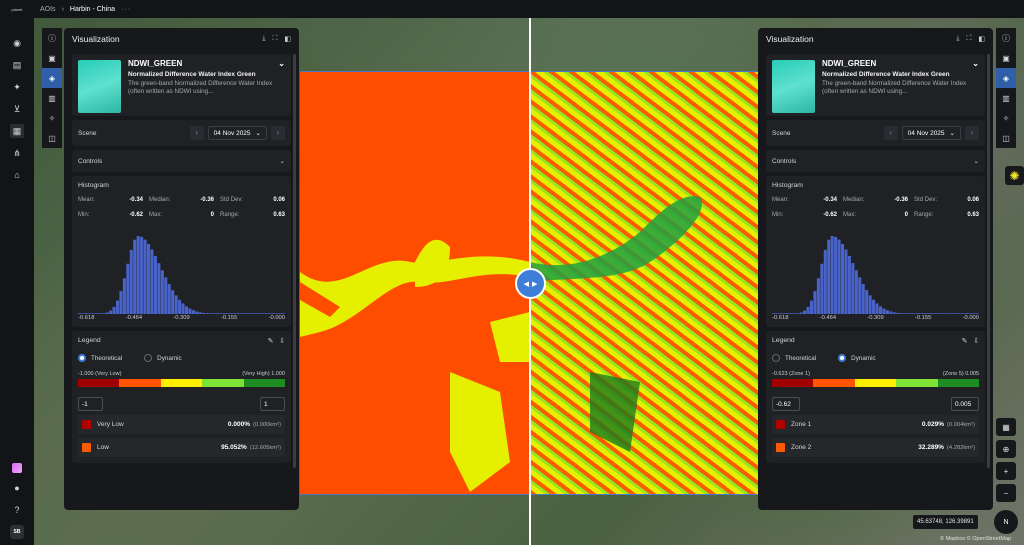 This screenshot has width=1024, height=545. Describe the element at coordinates (784, 161) in the screenshot. I see `controls-label: Controls` at that location.